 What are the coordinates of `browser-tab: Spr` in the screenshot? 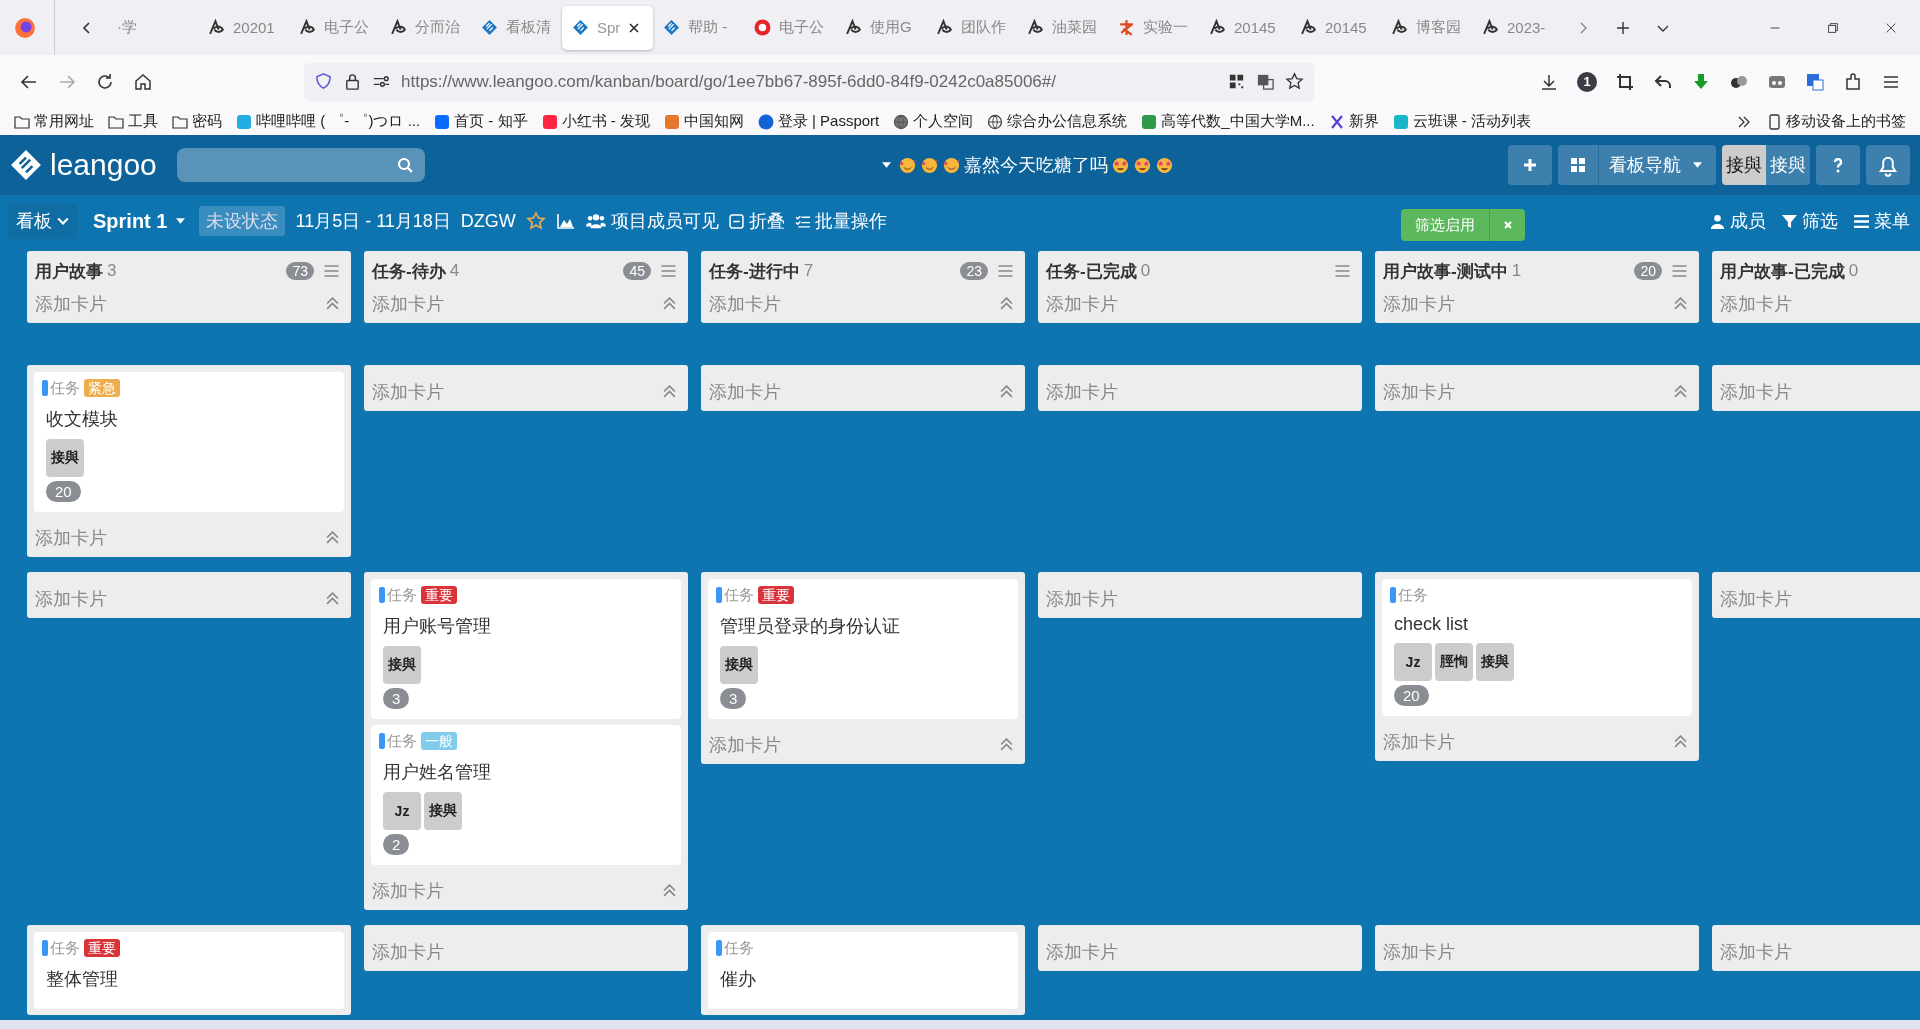 It's located at (607, 27).